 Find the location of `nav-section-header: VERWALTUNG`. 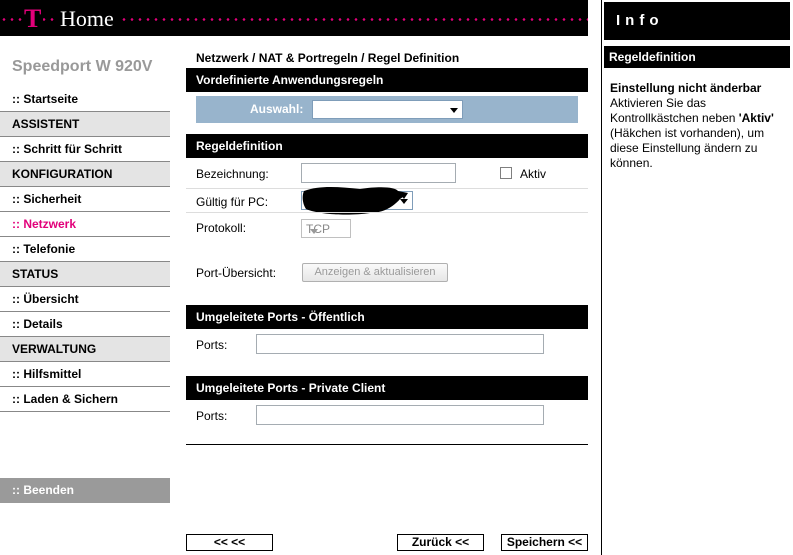

nav-section-header: VERWALTUNG is located at coordinates (85, 349).